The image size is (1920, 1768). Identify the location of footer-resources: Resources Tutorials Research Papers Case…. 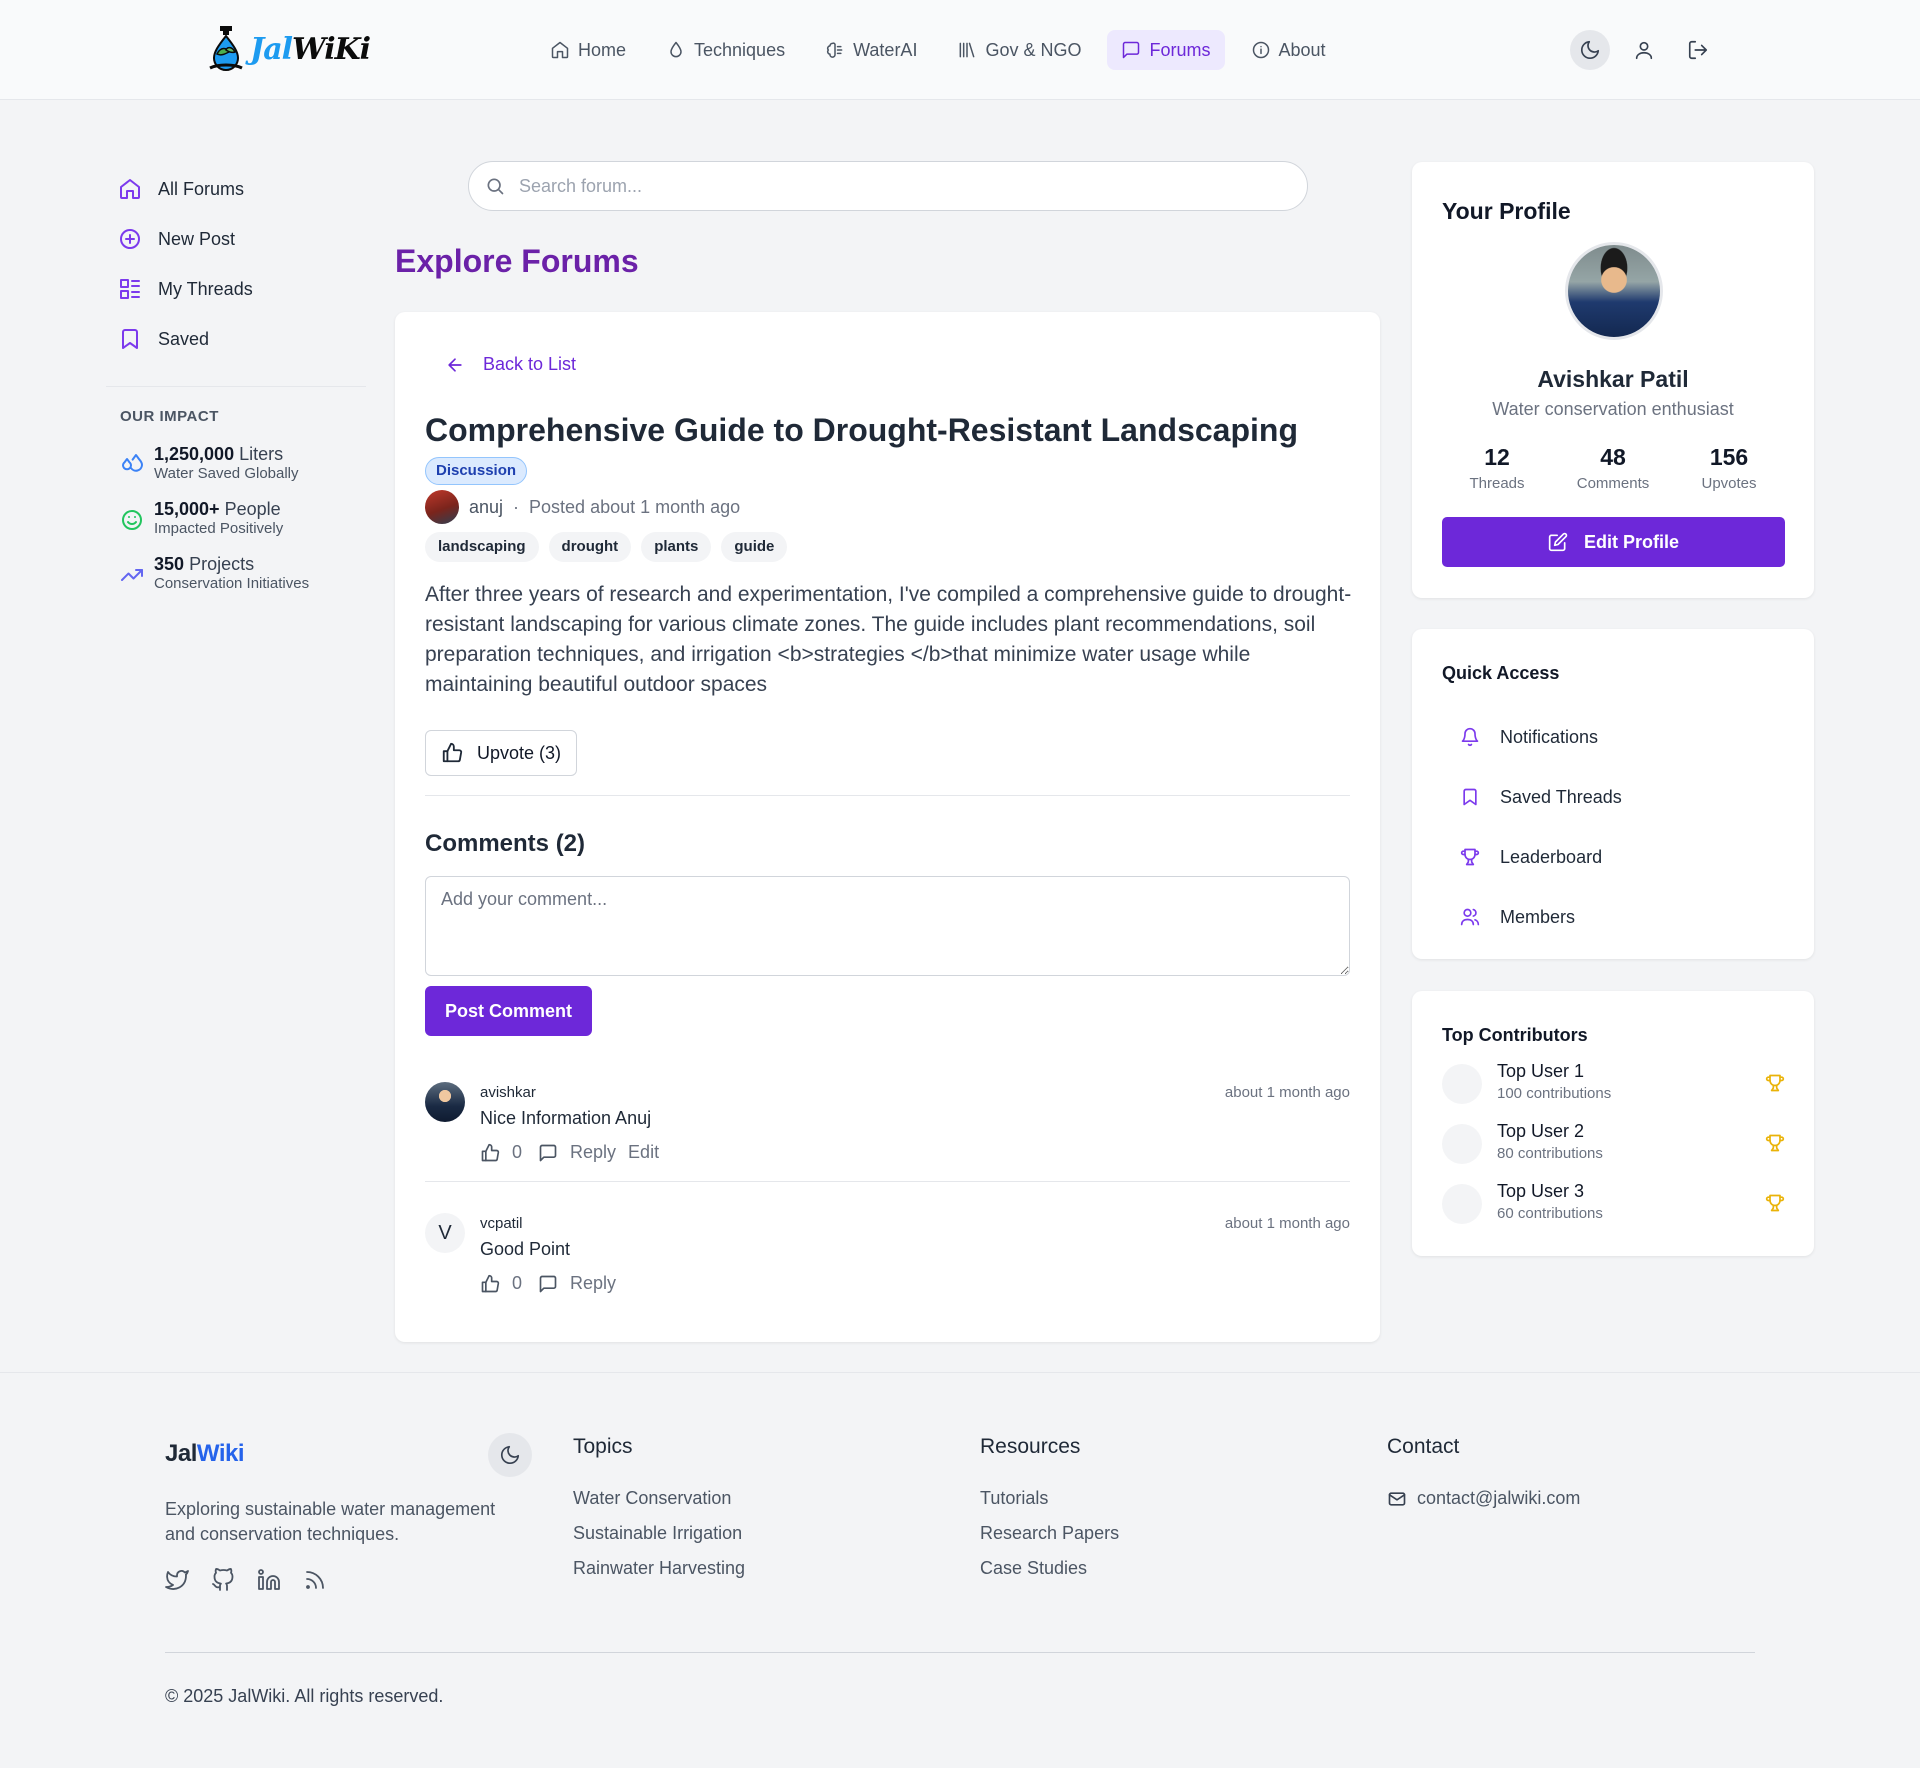
(1049, 1510).